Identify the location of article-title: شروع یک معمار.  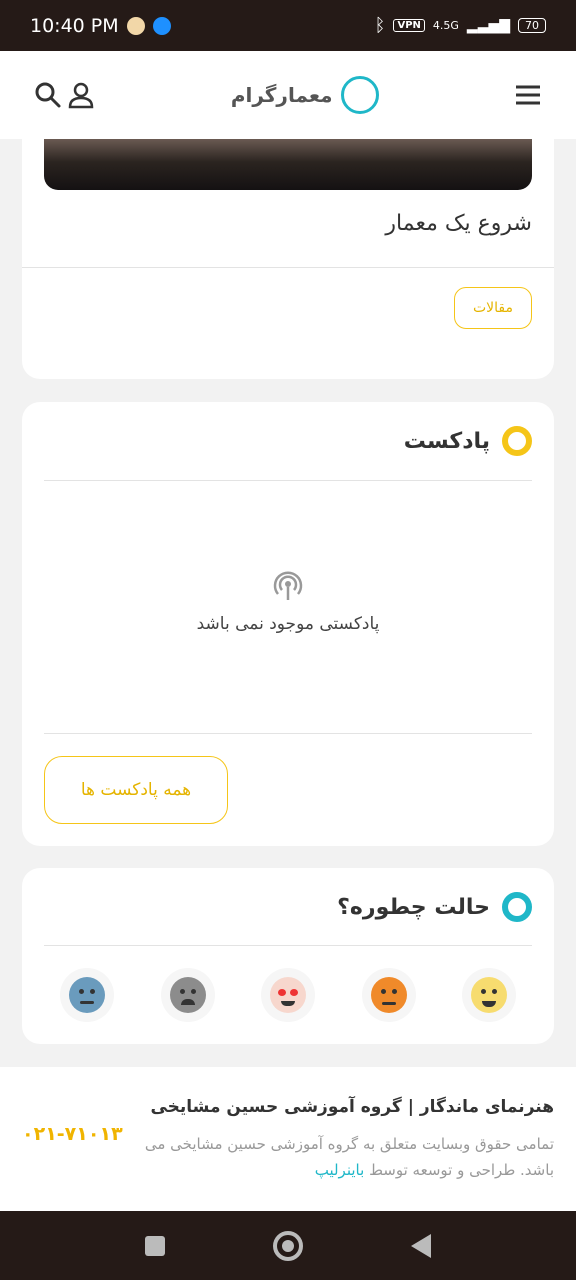
(458, 223).